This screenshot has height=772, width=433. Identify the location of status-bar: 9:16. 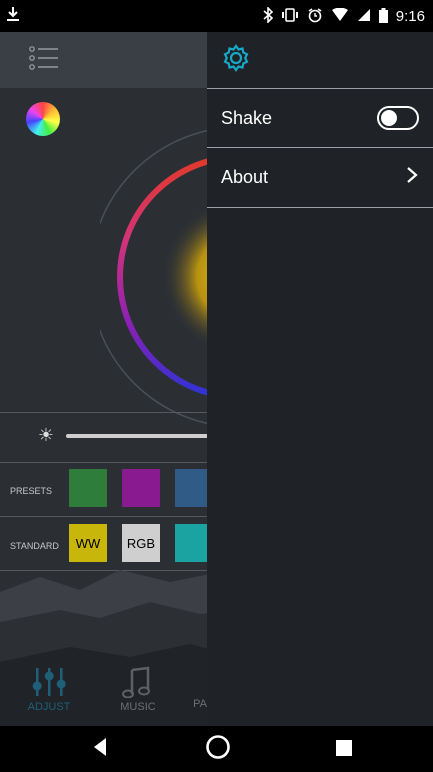
(216, 16).